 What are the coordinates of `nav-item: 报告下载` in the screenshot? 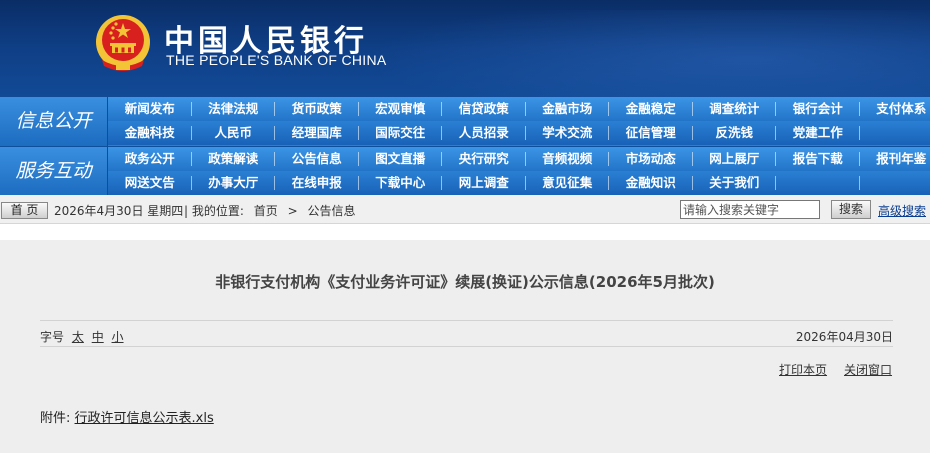 It's located at (818, 159).